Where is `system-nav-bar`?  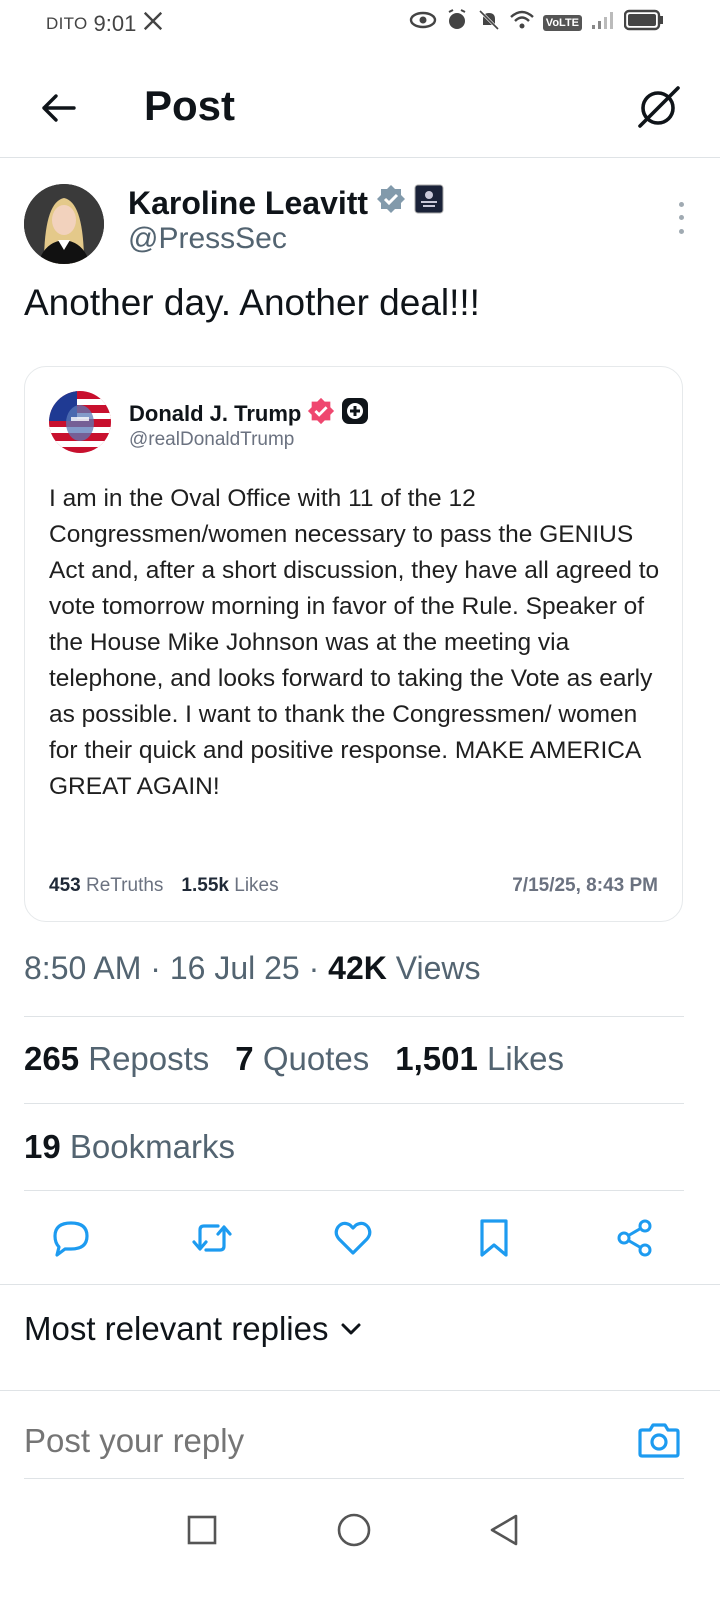 system-nav-bar is located at coordinates (360, 1530).